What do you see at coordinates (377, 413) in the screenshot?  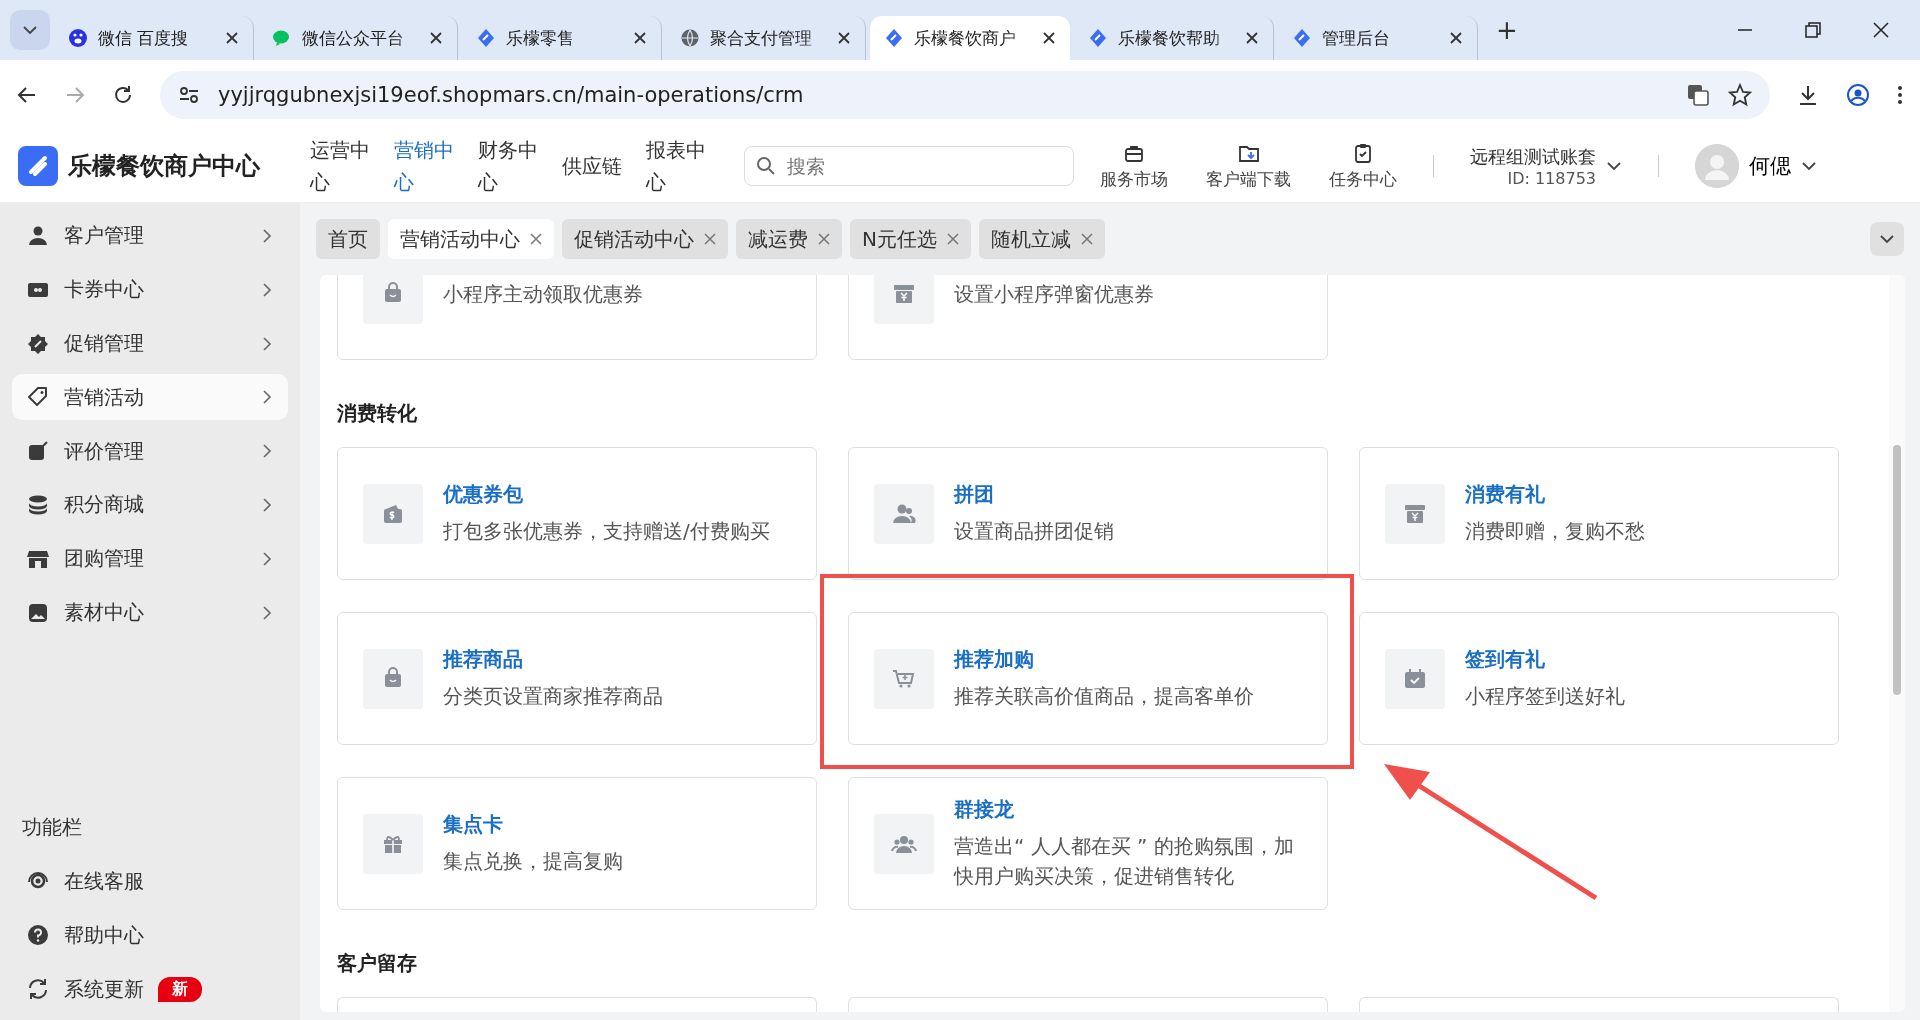 I see `section-heading: 消费转化` at bounding box center [377, 413].